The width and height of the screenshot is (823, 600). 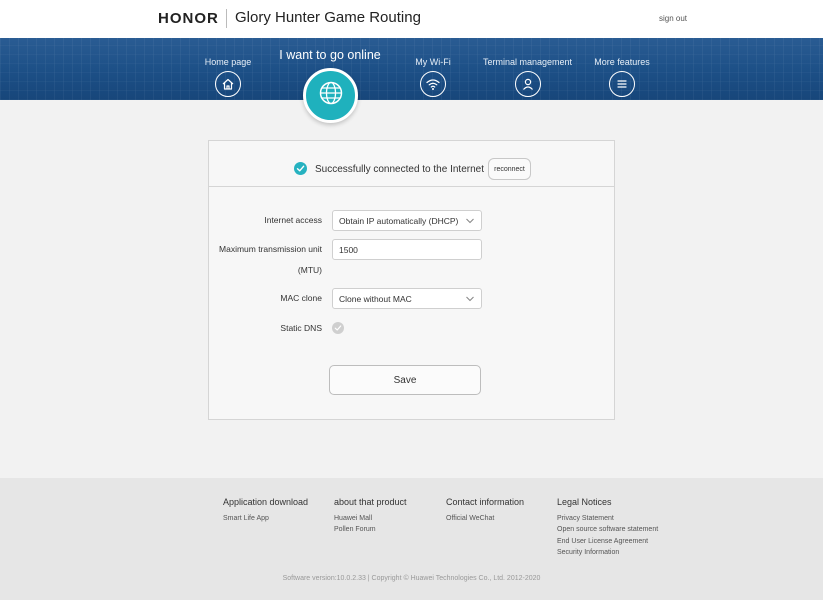 I want to click on footer-column-title: Legal Notices, so click(x=584, y=502).